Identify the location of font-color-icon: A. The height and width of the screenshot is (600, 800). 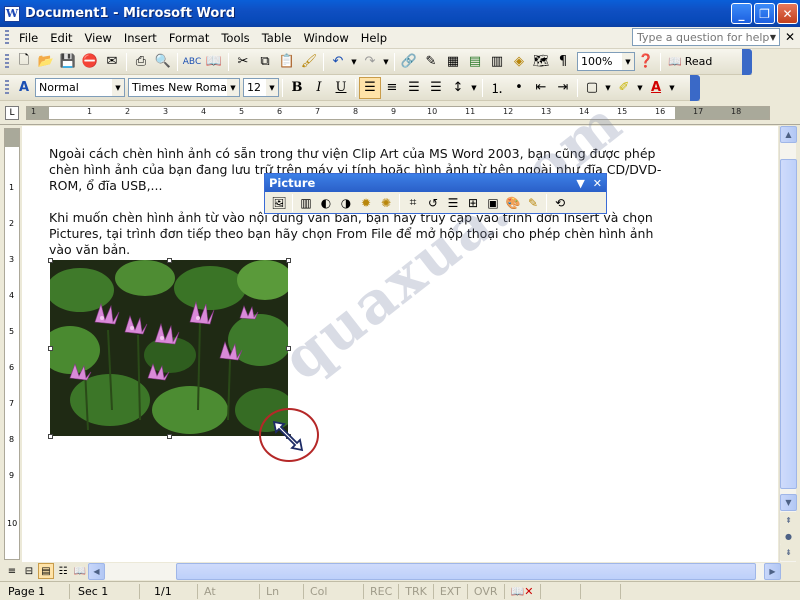
(656, 88).